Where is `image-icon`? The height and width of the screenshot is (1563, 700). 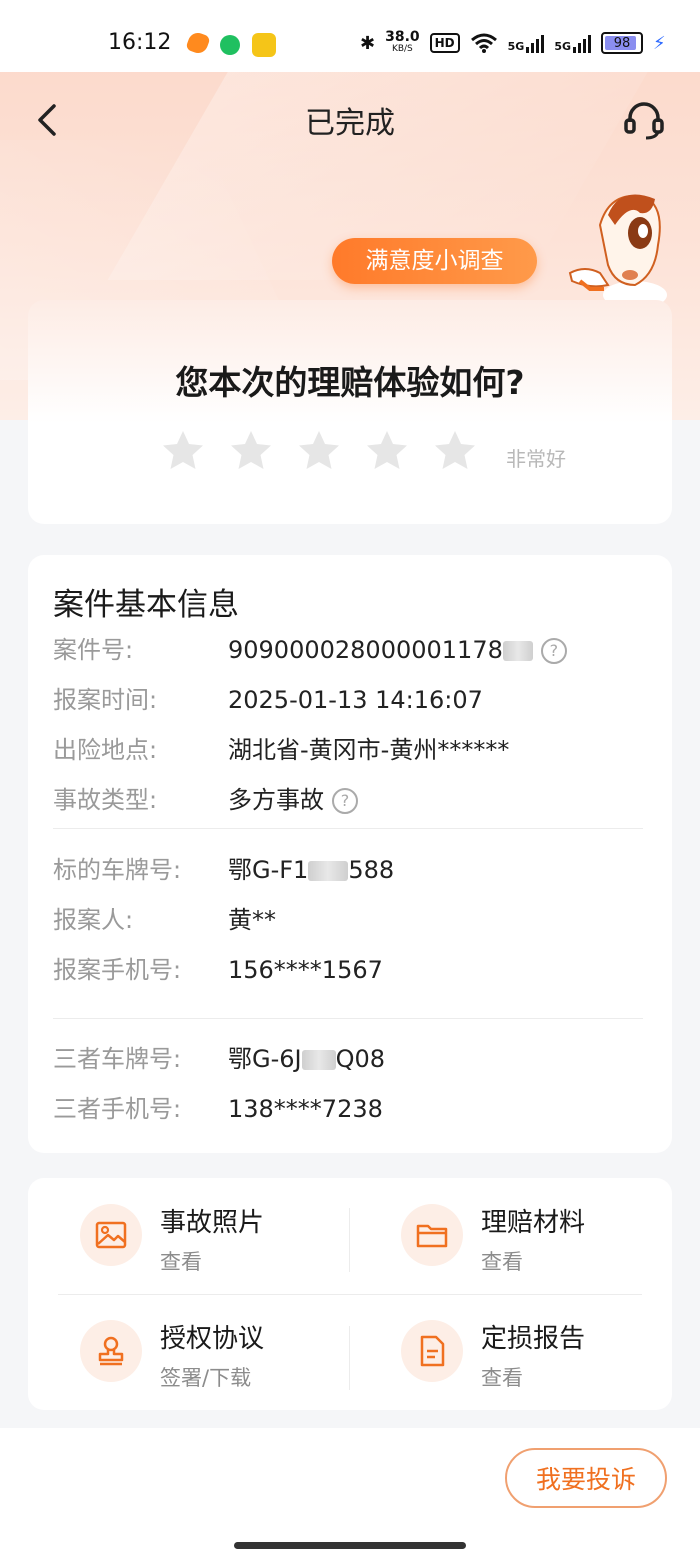 image-icon is located at coordinates (111, 1235).